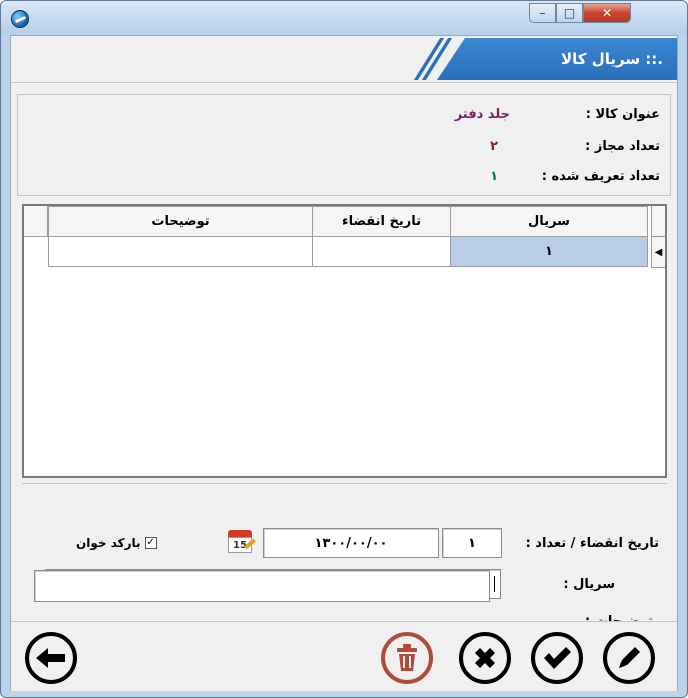 The image size is (688, 698). I want to click on allowed-count-value: ۲, so click(494, 146).